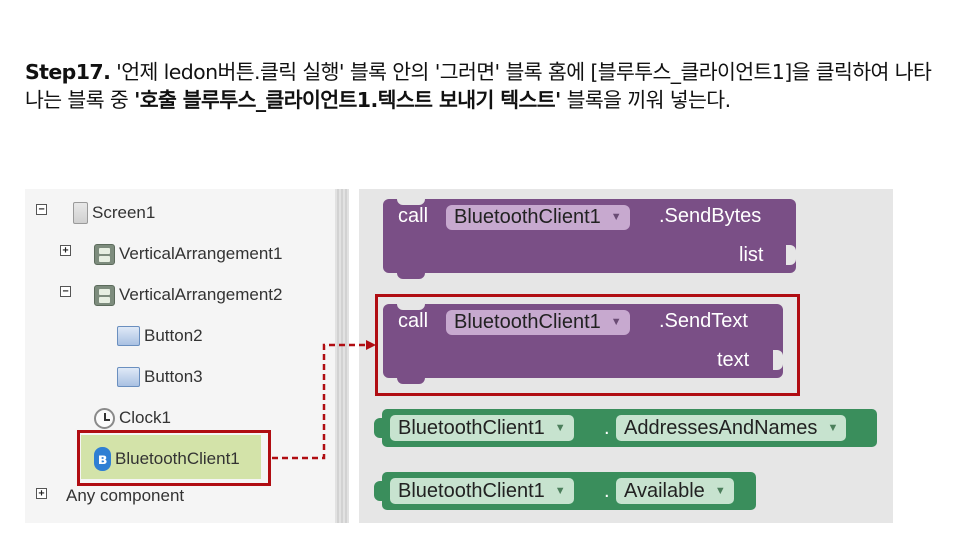 Image resolution: width=960 pixels, height=540 pixels. I want to click on connector-arrow, so click(324, 400).